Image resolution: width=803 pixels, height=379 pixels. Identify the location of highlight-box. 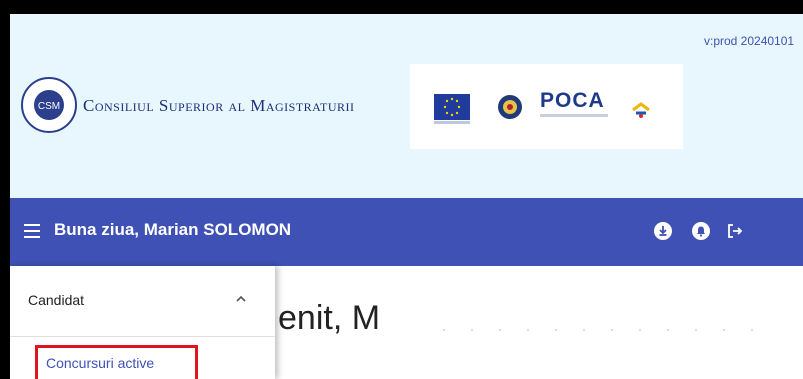
(116, 362).